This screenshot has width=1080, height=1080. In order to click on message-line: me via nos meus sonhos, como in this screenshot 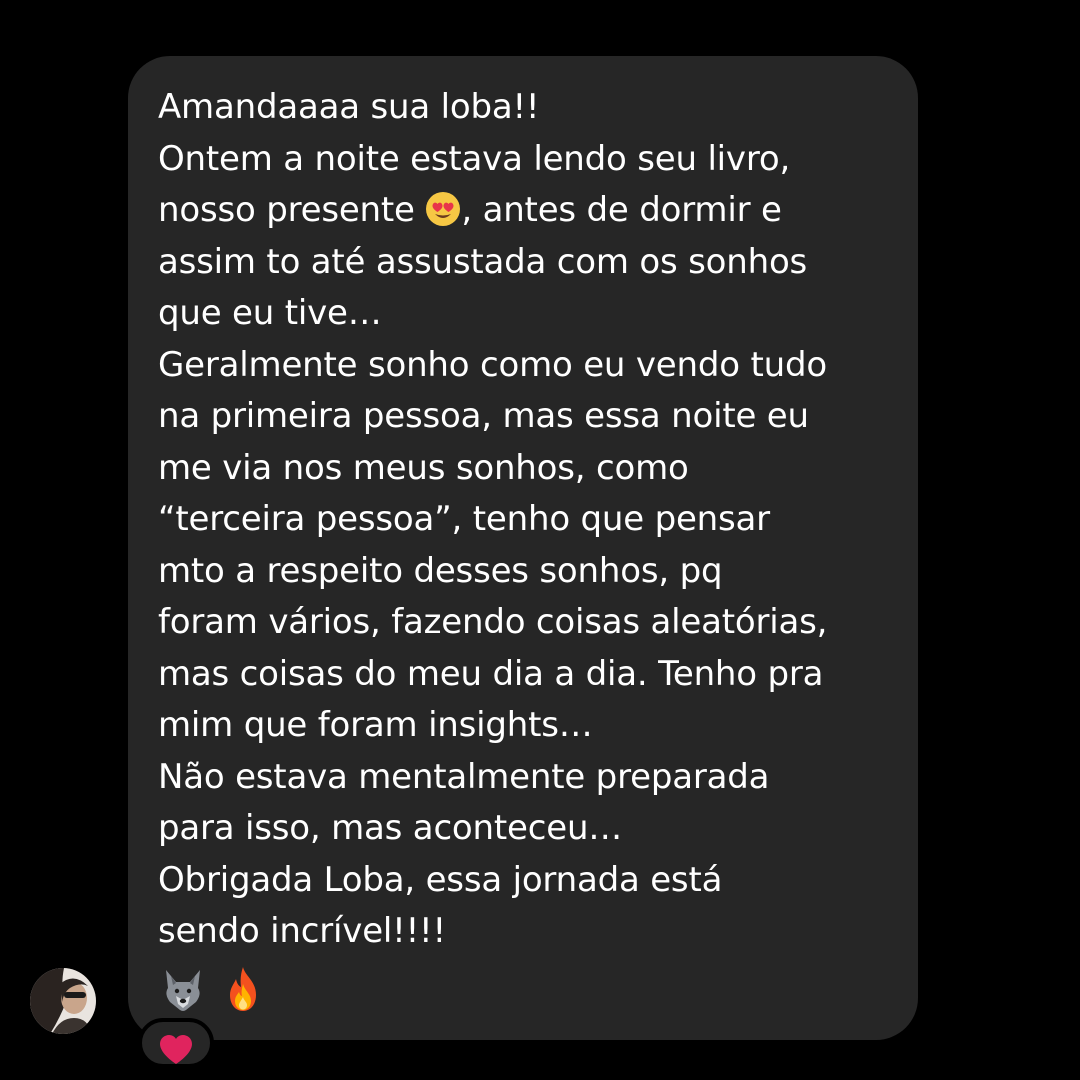, I will do `click(423, 467)`.